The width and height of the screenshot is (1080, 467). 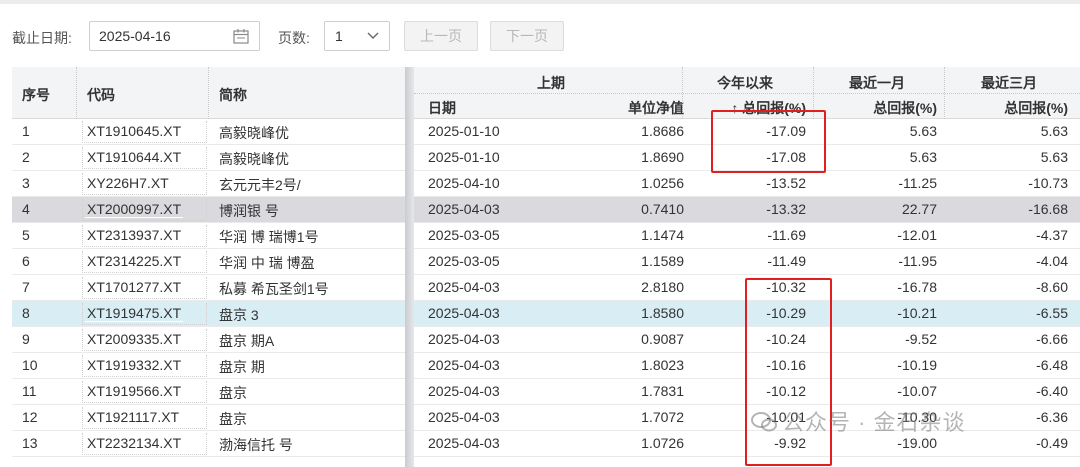 What do you see at coordinates (36, 95) in the screenshot?
I see `header-seq: 序号` at bounding box center [36, 95].